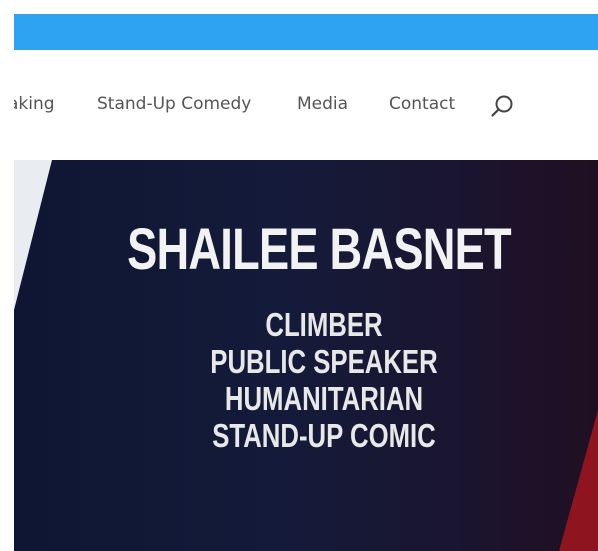 This screenshot has width=598, height=551. What do you see at coordinates (422, 104) in the screenshot?
I see `nav-item-contact: Contact` at bounding box center [422, 104].